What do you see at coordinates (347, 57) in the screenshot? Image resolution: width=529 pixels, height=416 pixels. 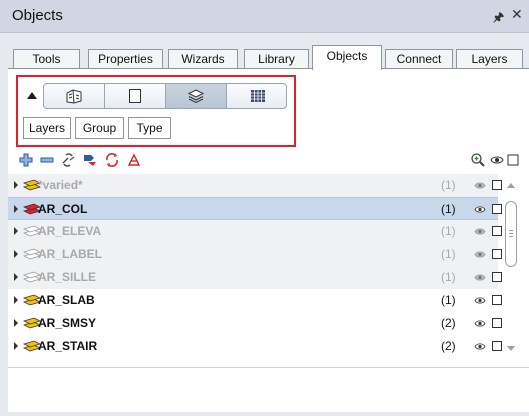 I see `tab-objects: Objects` at bounding box center [347, 57].